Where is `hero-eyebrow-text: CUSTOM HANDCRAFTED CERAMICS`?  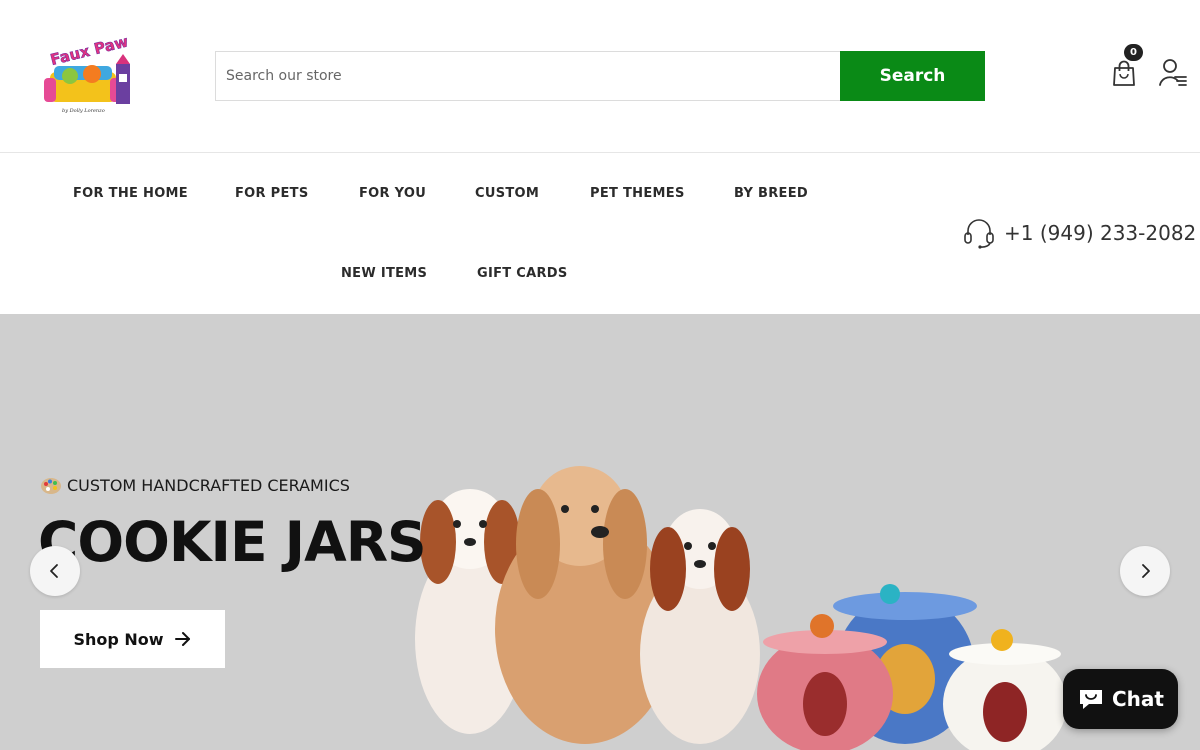 hero-eyebrow-text: CUSTOM HANDCRAFTED CERAMICS is located at coordinates (208, 485).